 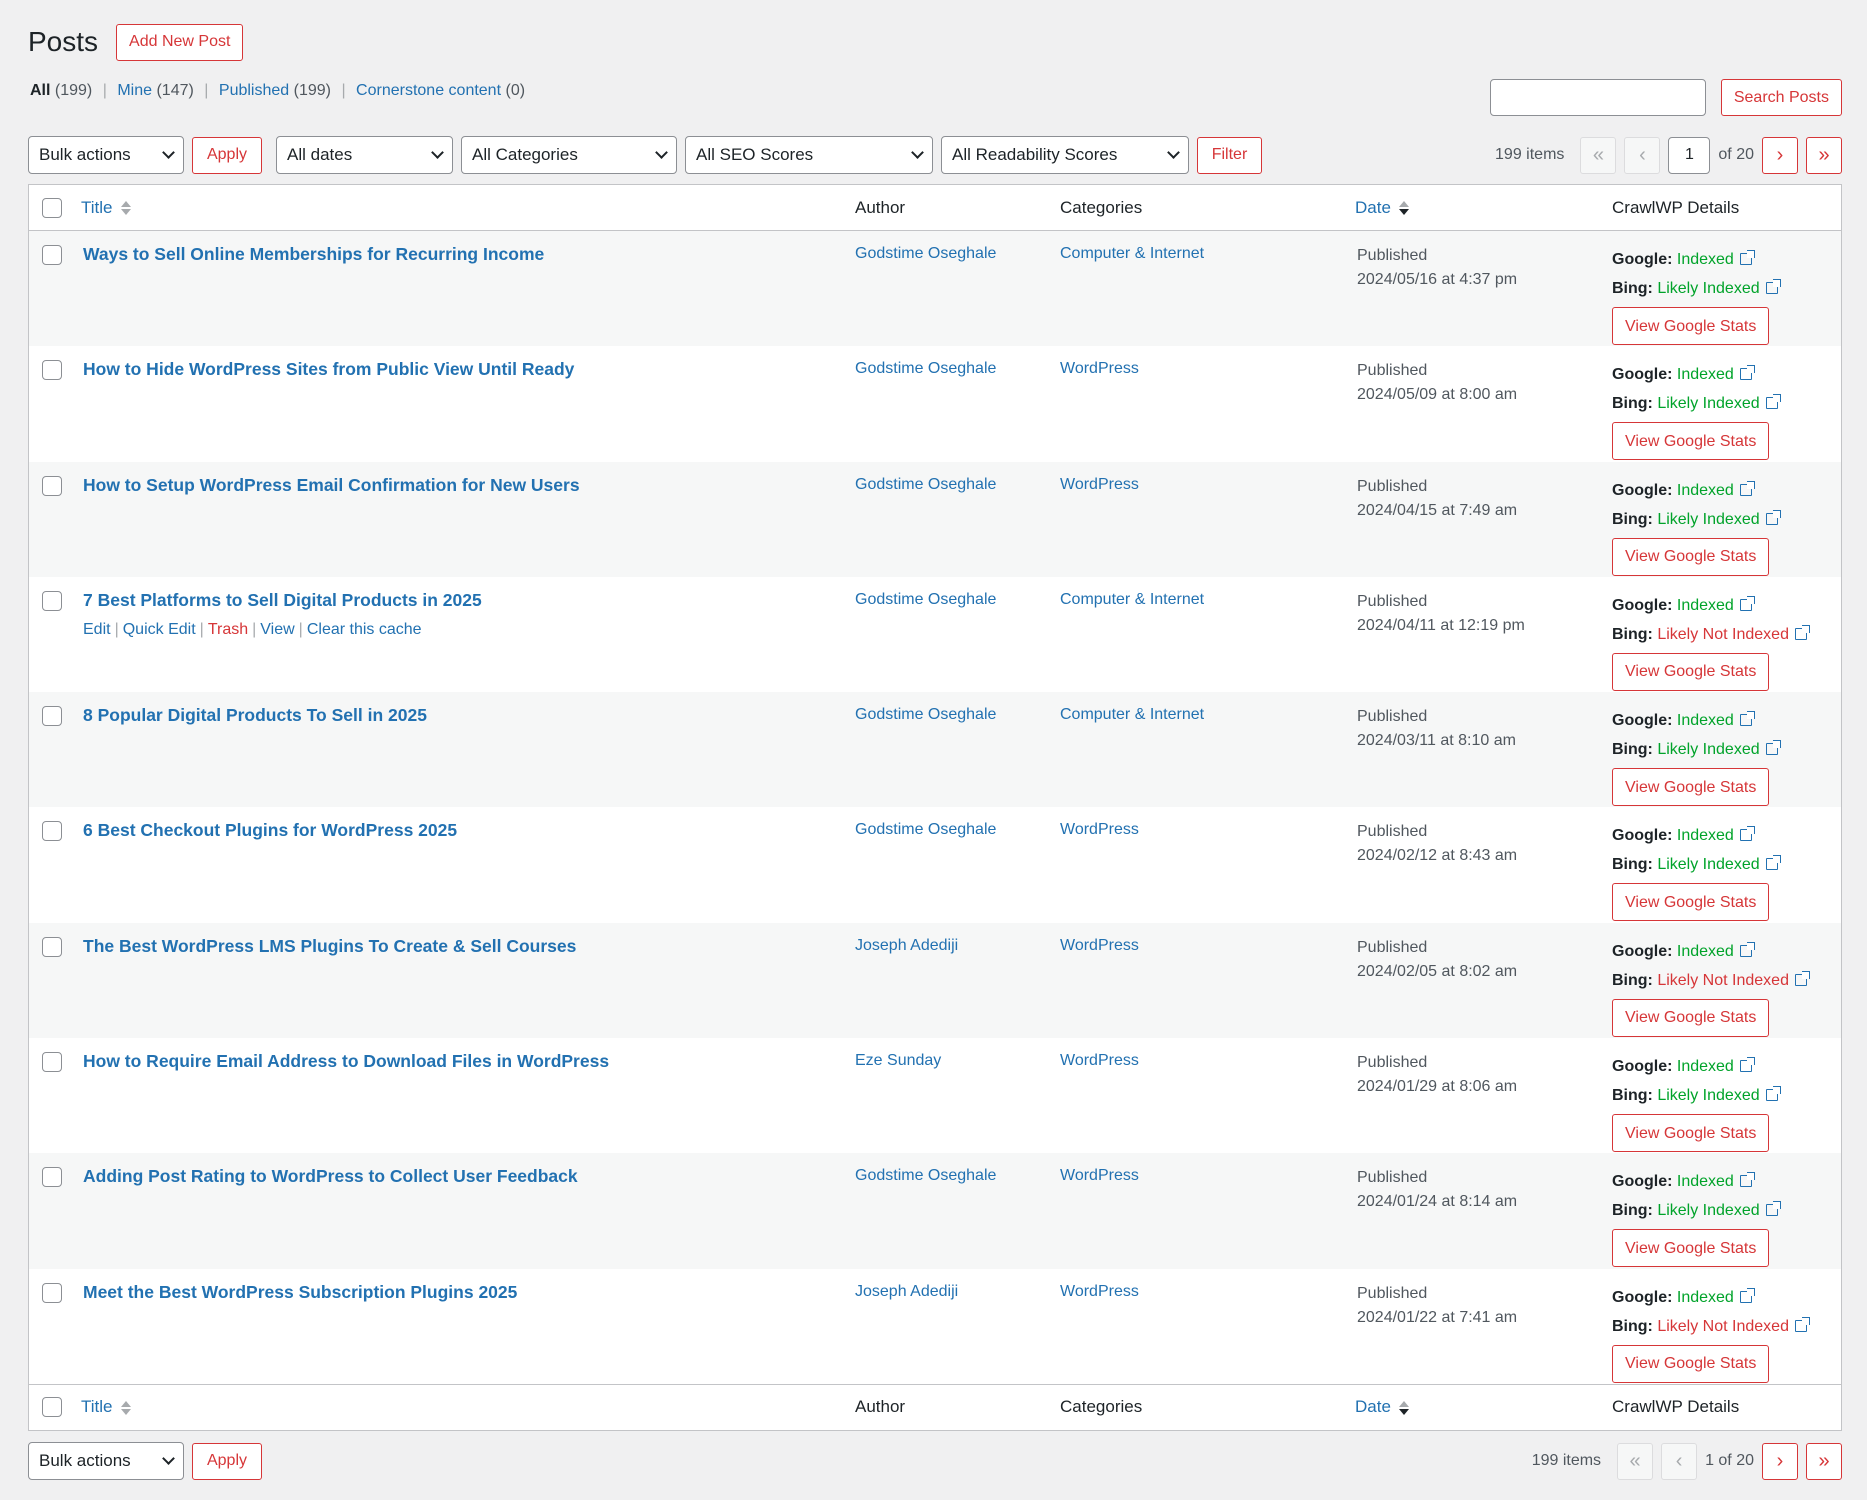 I want to click on author-link: Eze Sunday, so click(x=898, y=1061).